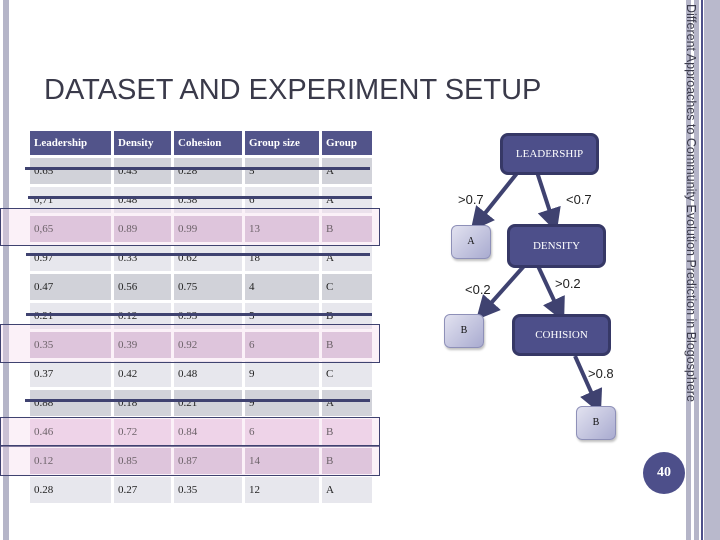  I want to click on page-number-badge: 40, so click(664, 473).